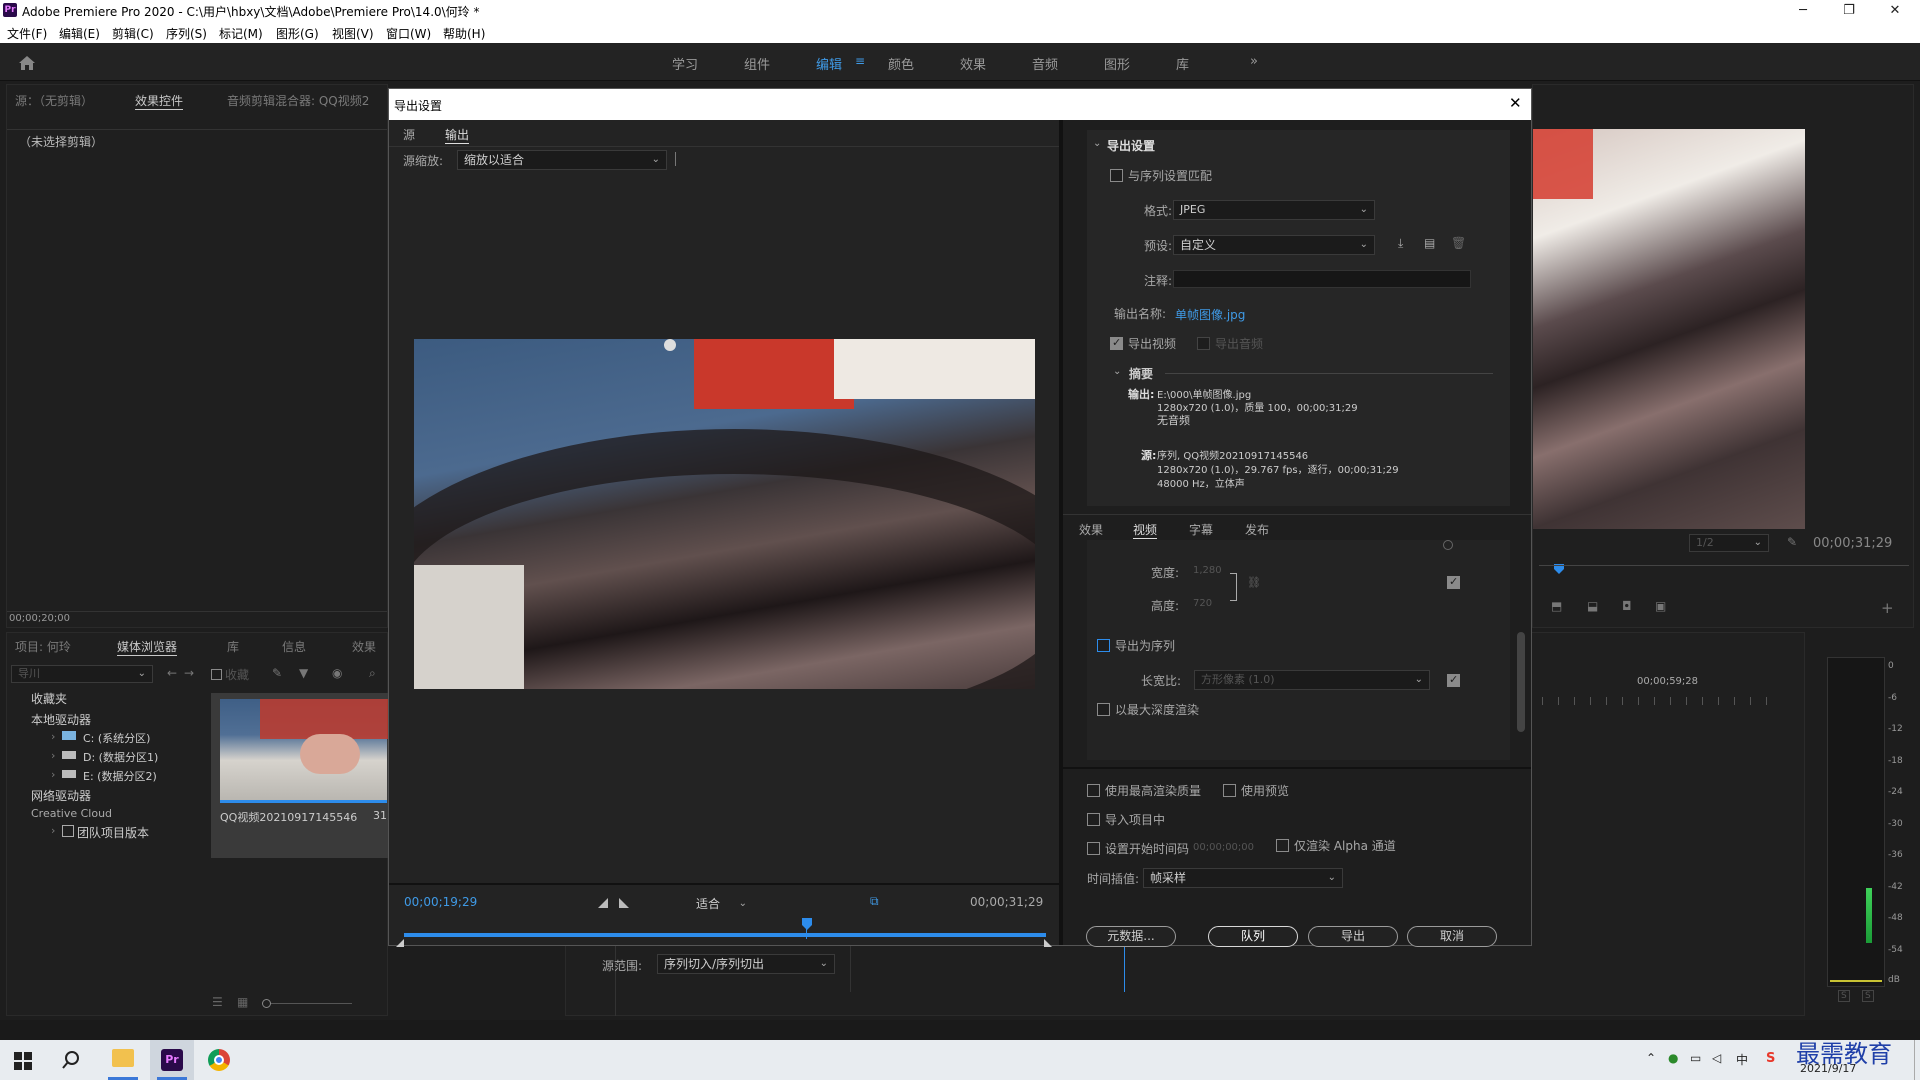 Image resolution: width=1920 pixels, height=1080 pixels. What do you see at coordinates (1556, 606) in the screenshot?
I see `lift-icon: ⬒` at bounding box center [1556, 606].